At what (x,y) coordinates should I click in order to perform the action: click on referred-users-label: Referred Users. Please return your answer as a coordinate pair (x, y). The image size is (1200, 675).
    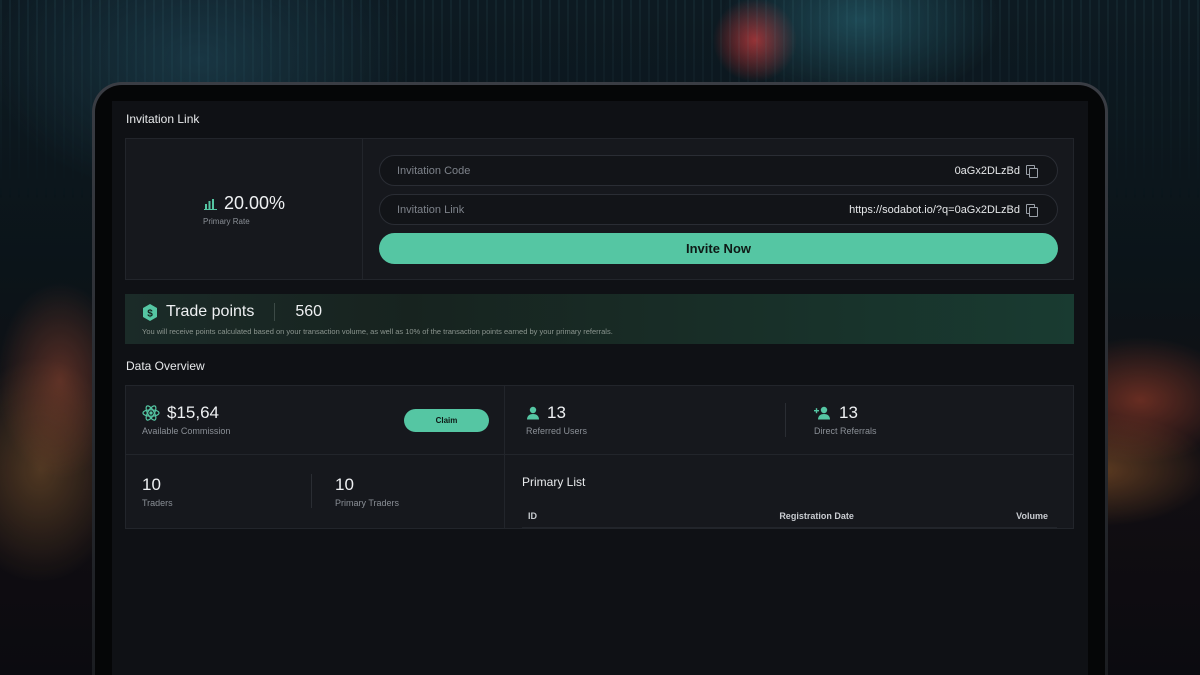
    Looking at the image, I should click on (557, 431).